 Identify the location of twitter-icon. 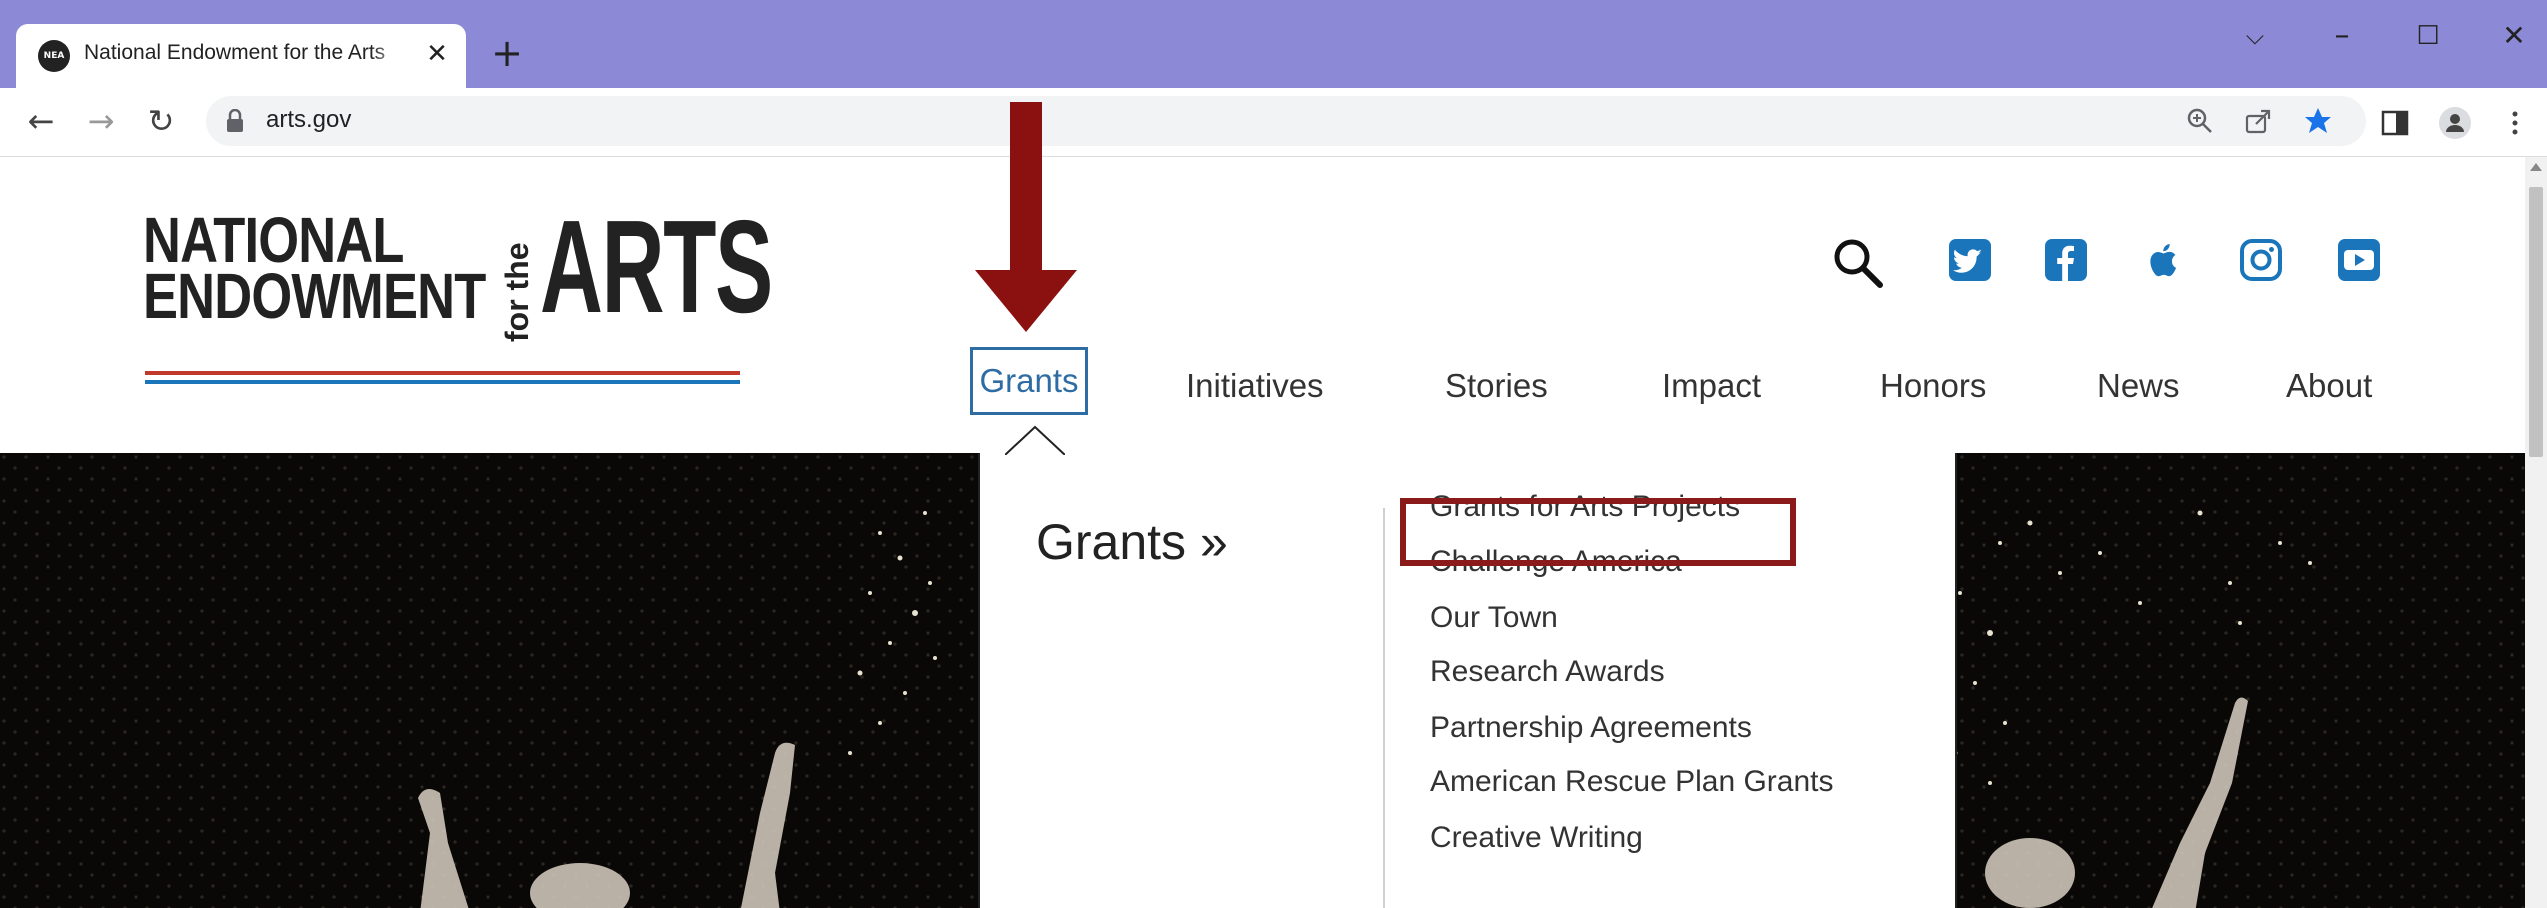
(1970, 260).